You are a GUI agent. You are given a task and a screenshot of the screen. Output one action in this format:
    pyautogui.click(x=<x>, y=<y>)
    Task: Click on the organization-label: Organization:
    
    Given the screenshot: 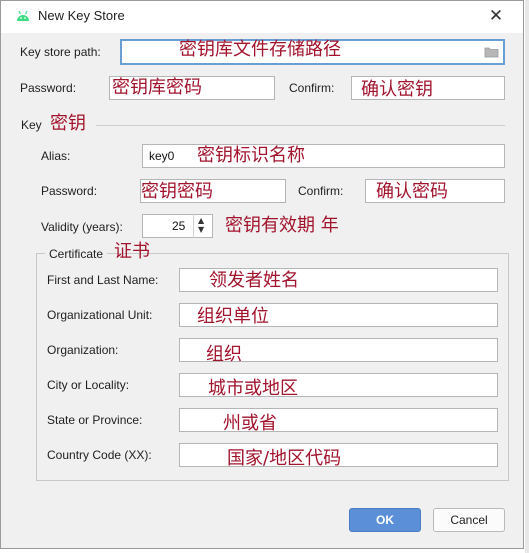 What is the action you would take?
    pyautogui.click(x=83, y=350)
    